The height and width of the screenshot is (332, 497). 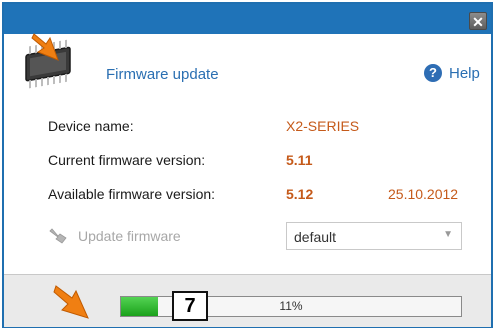 I want to click on current-firmware-label: Current firmware version:, so click(x=127, y=160).